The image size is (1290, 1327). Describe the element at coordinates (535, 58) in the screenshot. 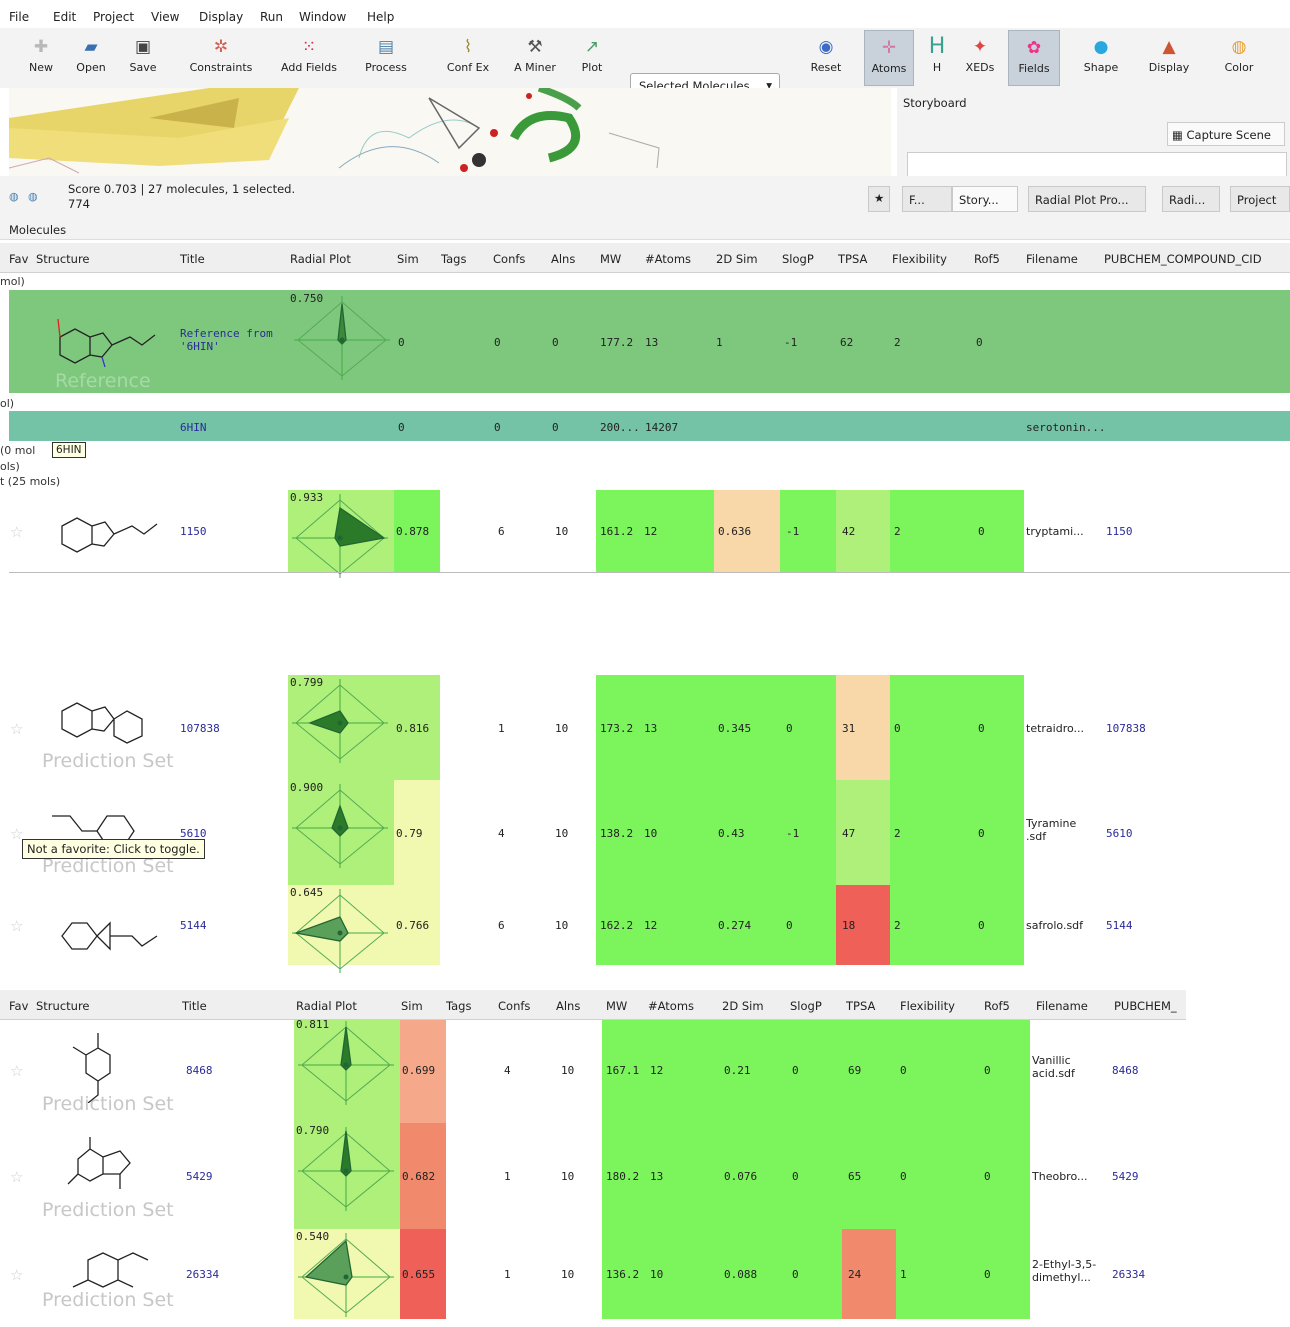

I see `a-miner-button: ⚒ A Miner` at that location.